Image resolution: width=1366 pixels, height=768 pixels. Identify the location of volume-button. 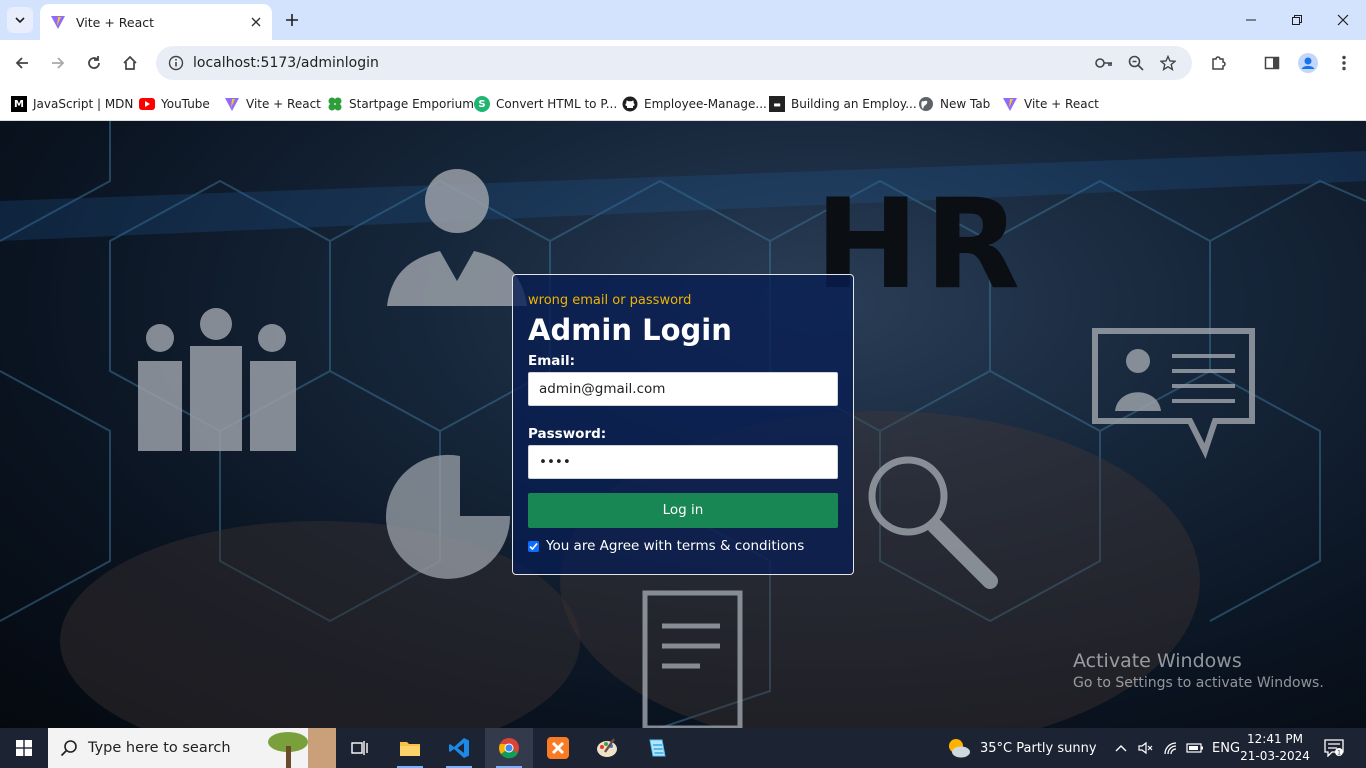
(1146, 748).